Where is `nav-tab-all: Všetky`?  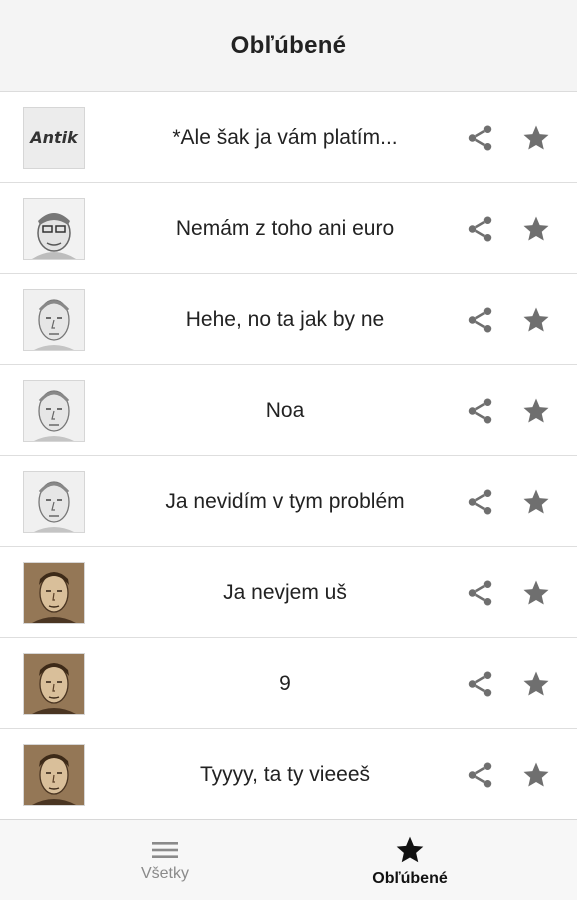
nav-tab-all: Všetky is located at coordinates (165, 860).